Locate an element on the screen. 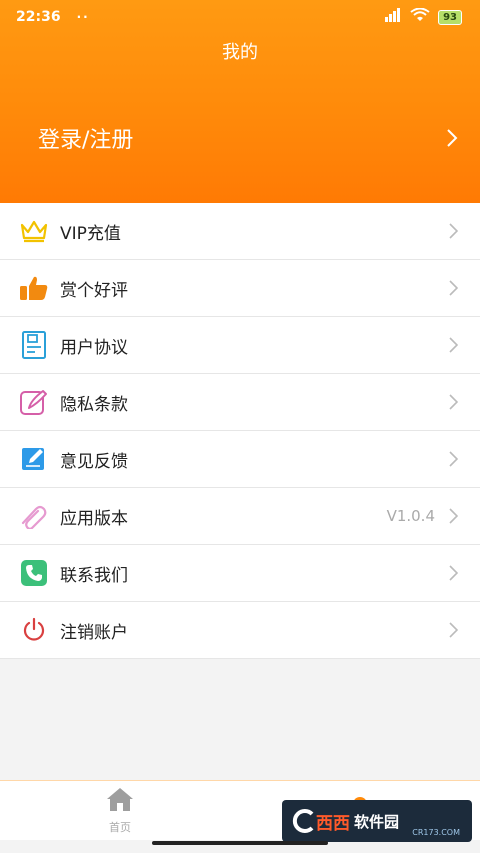 The height and width of the screenshot is (853, 480). menu-label: 应用版本 is located at coordinates (94, 518).